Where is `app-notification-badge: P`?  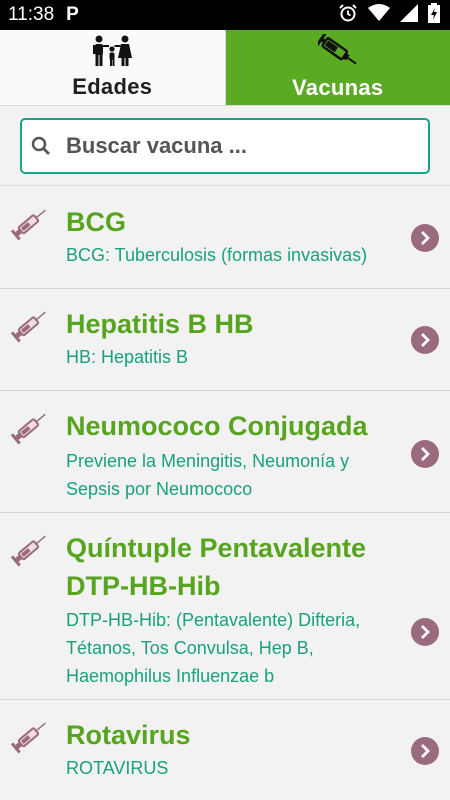
app-notification-badge: P is located at coordinates (72, 14).